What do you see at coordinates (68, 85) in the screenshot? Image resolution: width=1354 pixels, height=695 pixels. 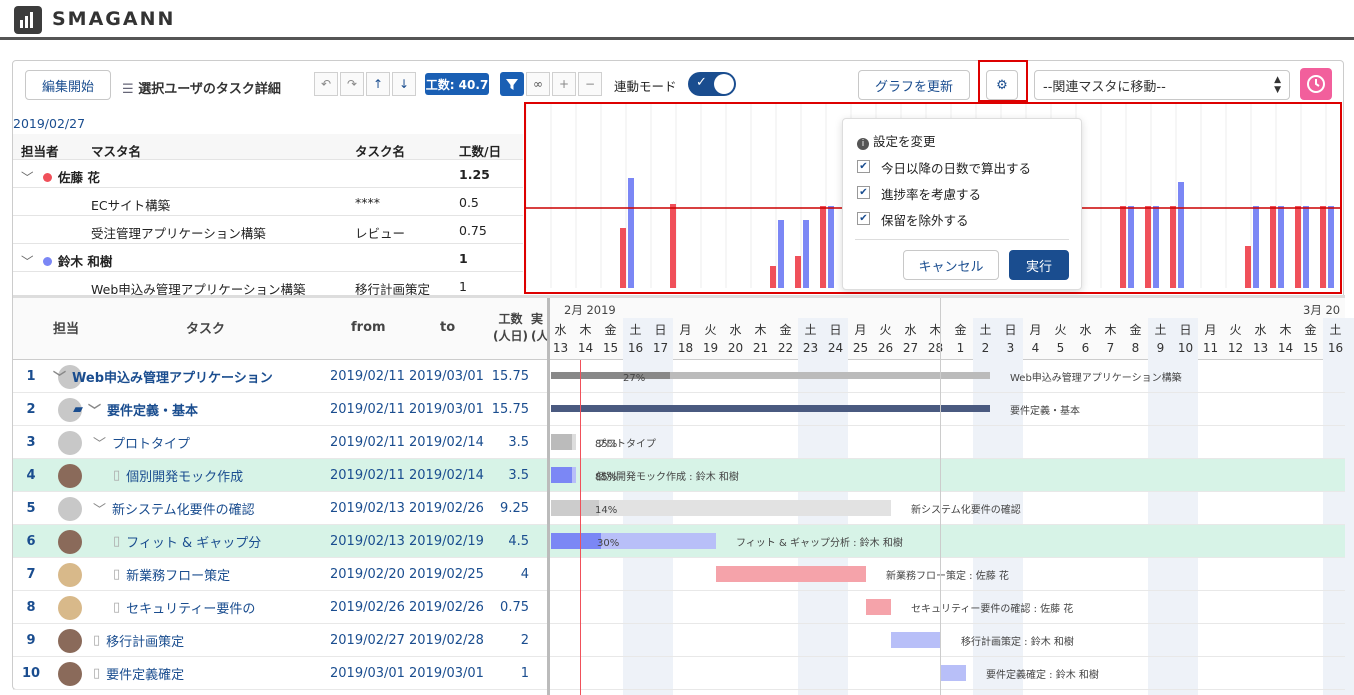 I see `edit-start-button: 編集開始` at bounding box center [68, 85].